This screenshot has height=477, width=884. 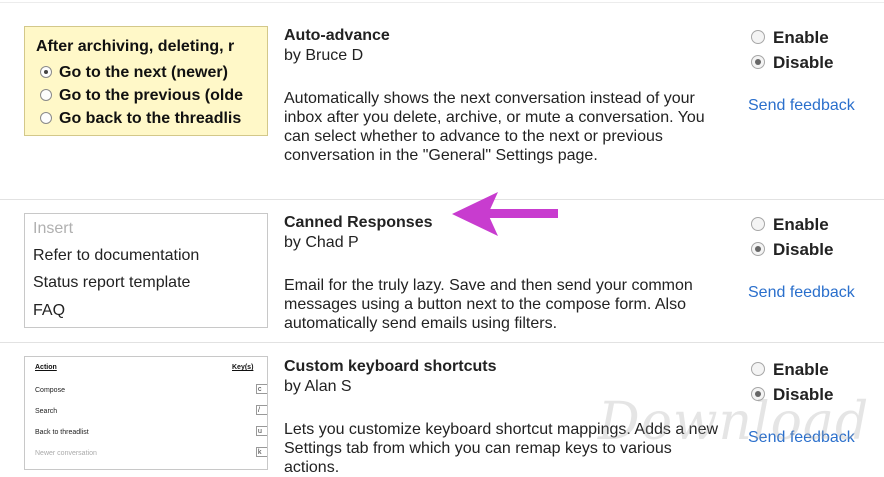 I want to click on preview-shortcut-action: Newer conversation, so click(x=66, y=453).